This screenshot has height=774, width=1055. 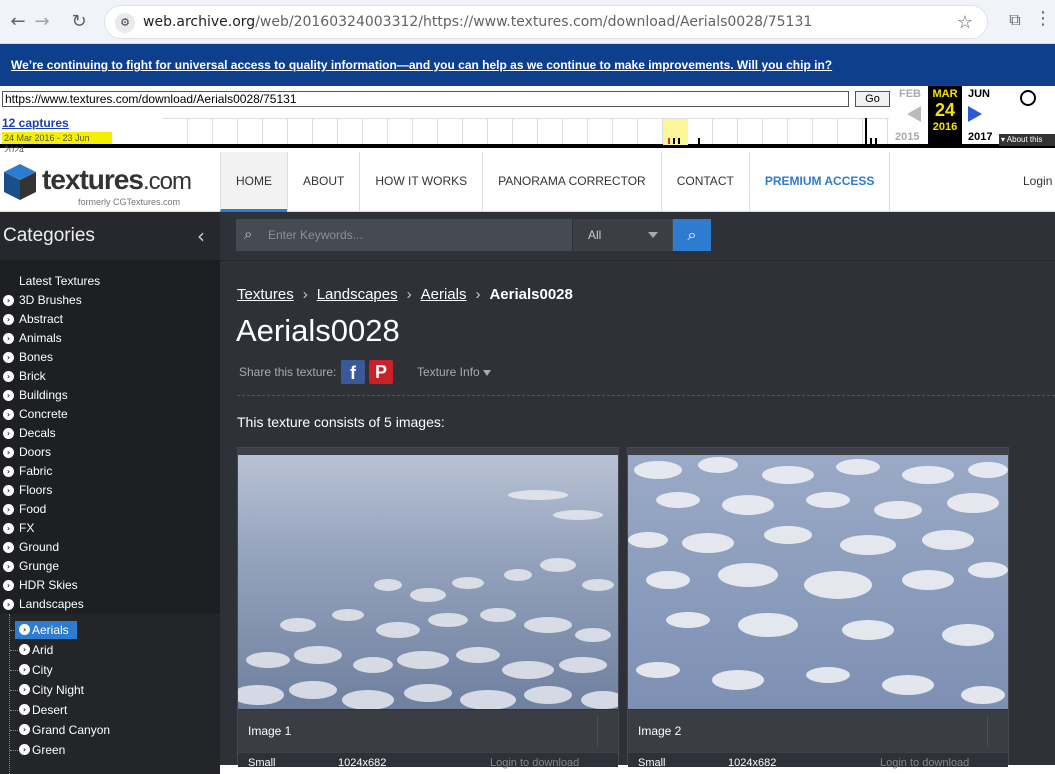 What do you see at coordinates (36, 471) in the screenshot?
I see `category-label: Fabric` at bounding box center [36, 471].